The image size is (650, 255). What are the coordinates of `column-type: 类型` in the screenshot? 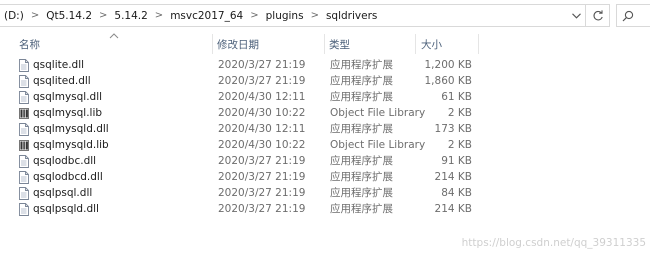 It's located at (370, 44).